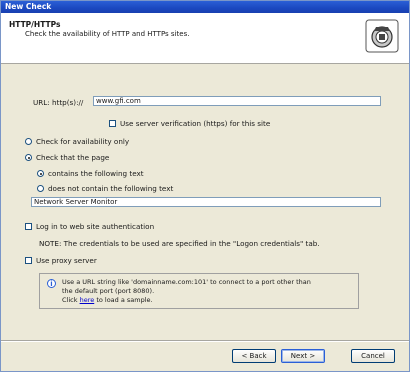 This screenshot has width=410, height=372. I want to click on check-page-option: Check that the page, so click(67, 157).